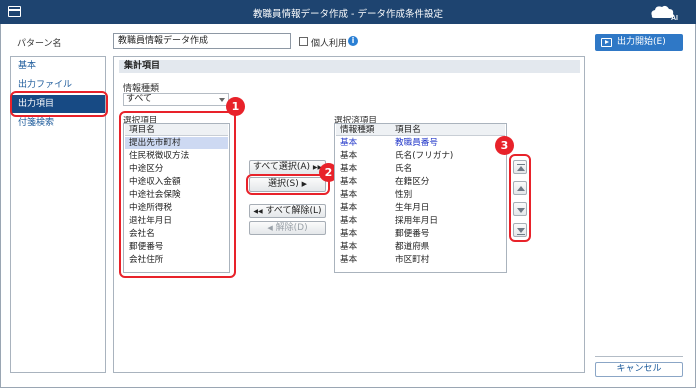 The height and width of the screenshot is (388, 696). Describe the element at coordinates (639, 369) in the screenshot. I see `cancel-button: キャンセル` at that location.